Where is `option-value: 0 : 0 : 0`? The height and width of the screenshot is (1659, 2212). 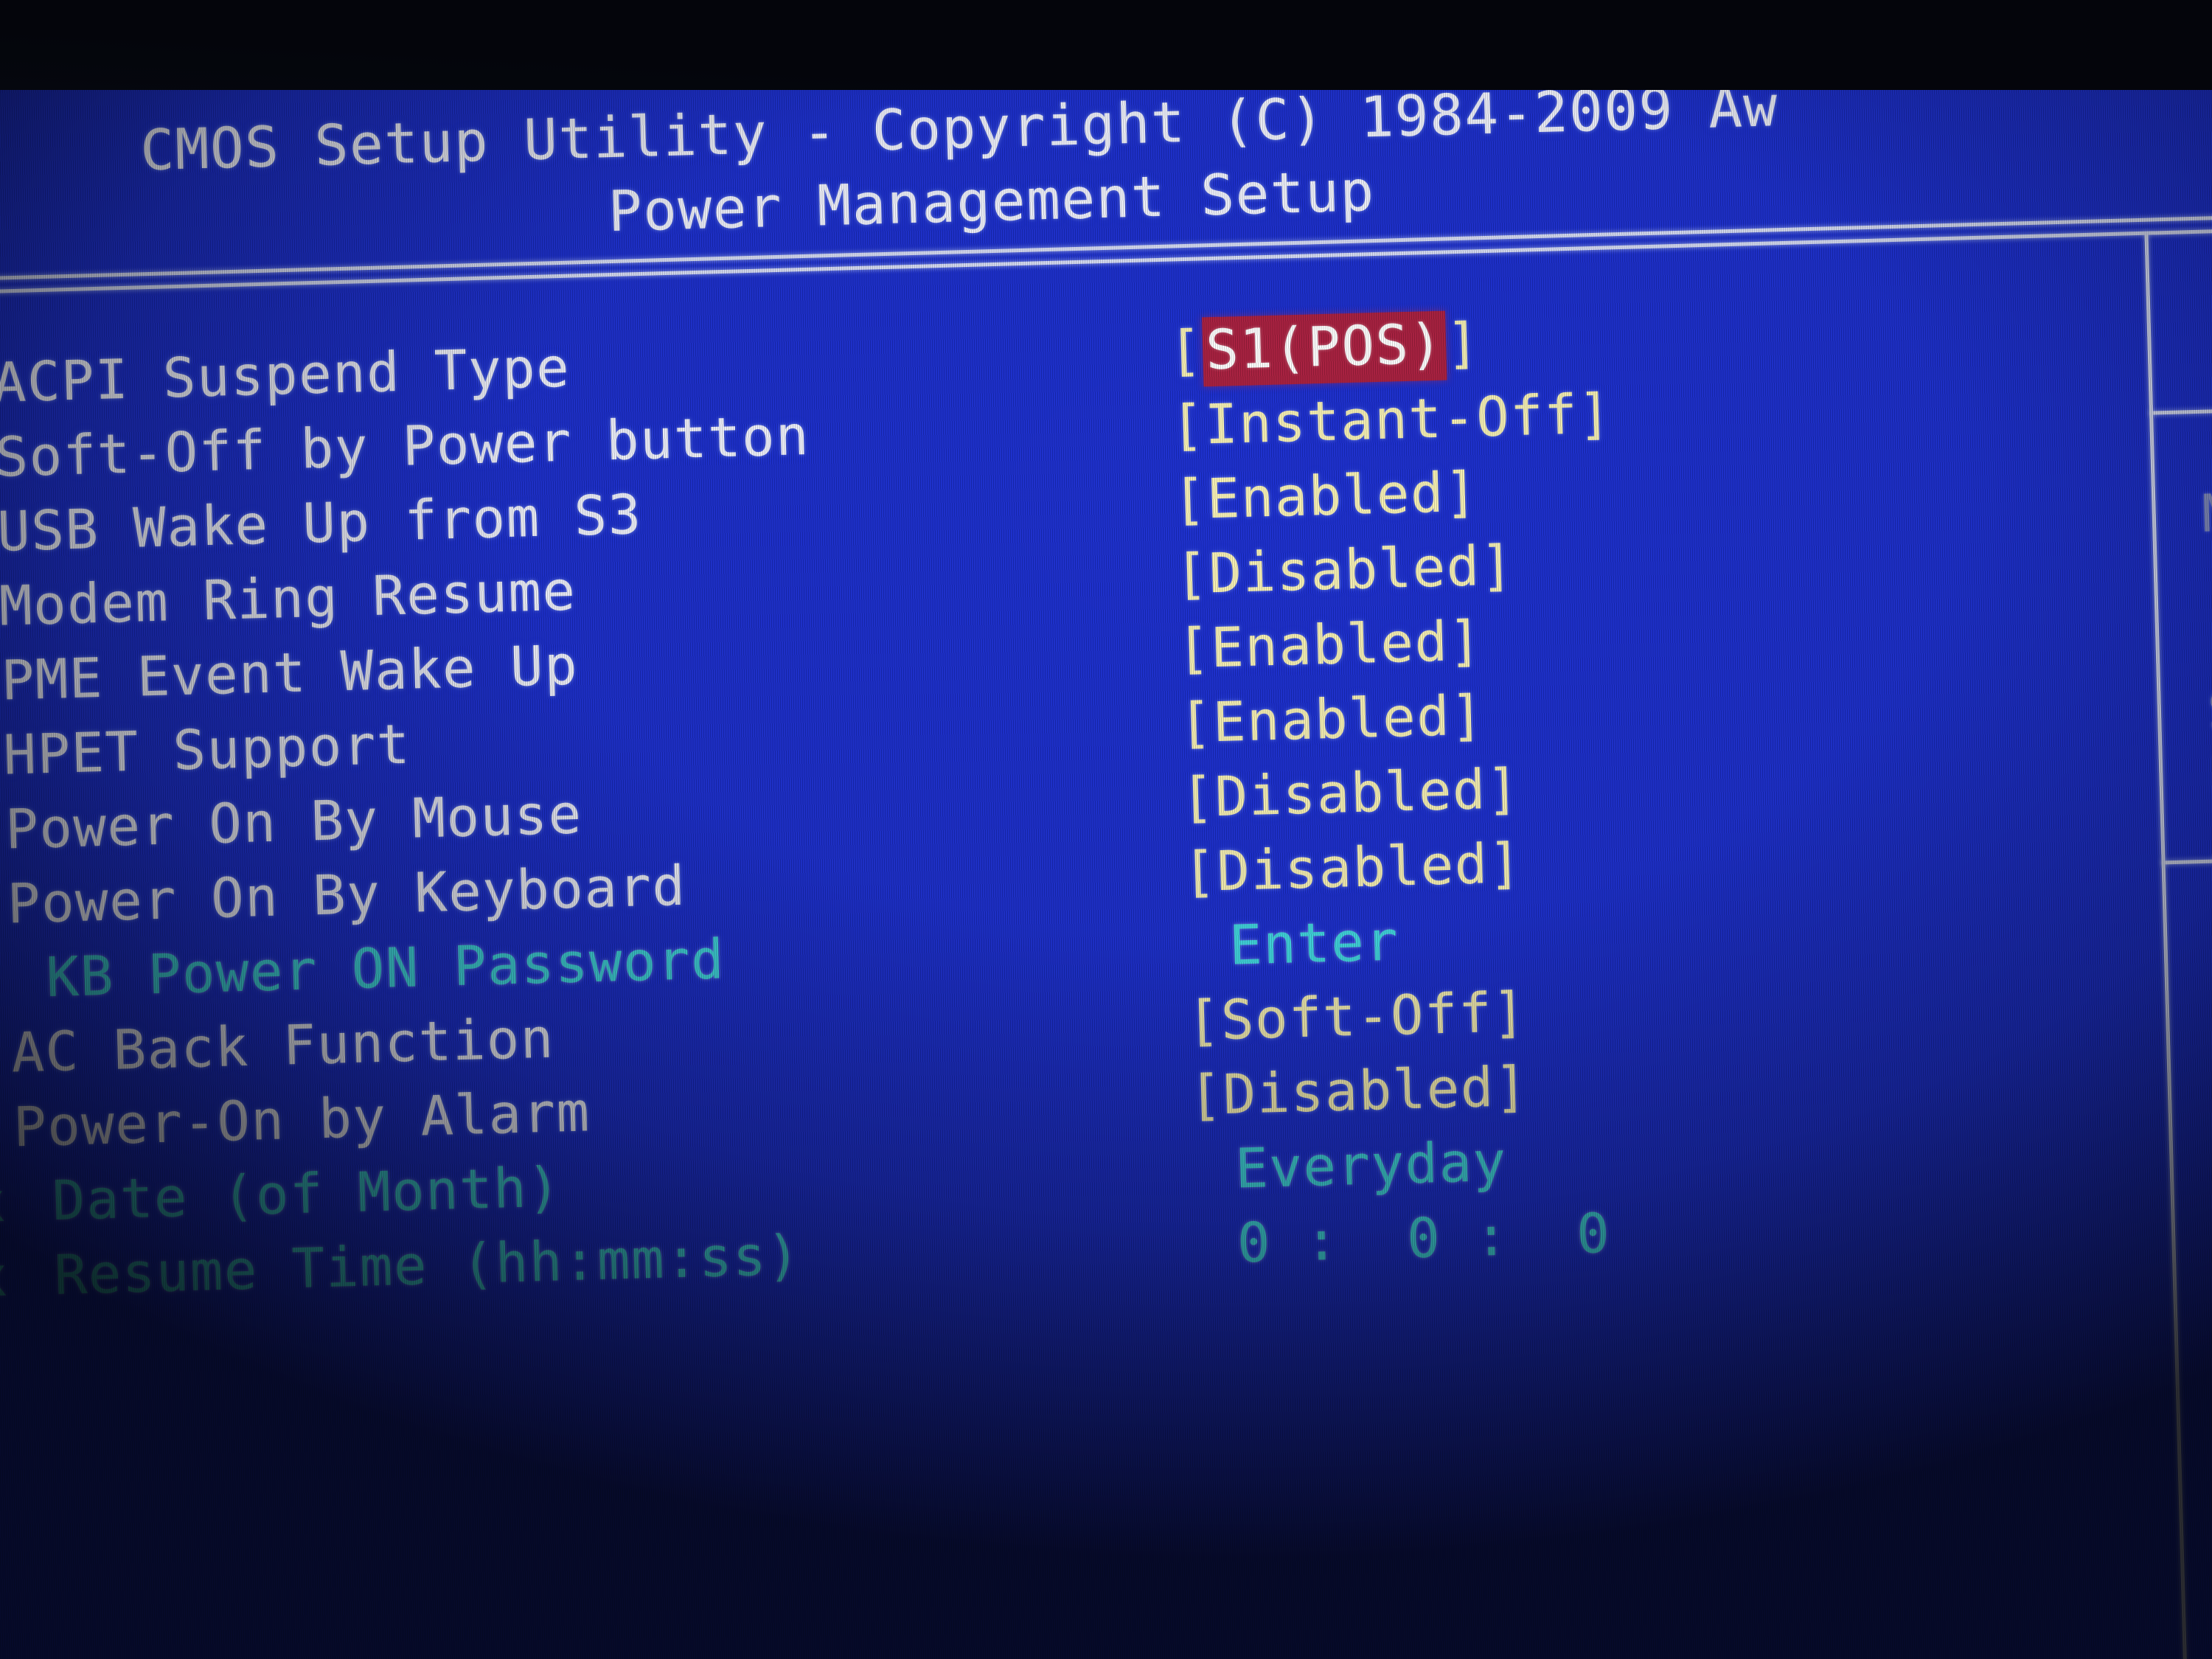 option-value: 0 : 0 : 0 is located at coordinates (1424, 1239).